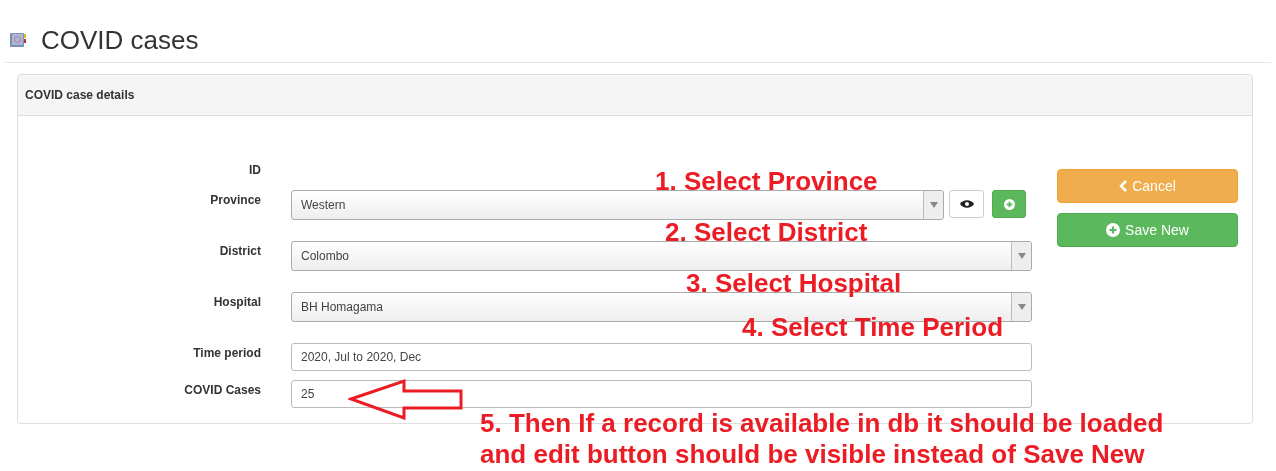 This screenshot has width=1276, height=471. What do you see at coordinates (239, 251) in the screenshot?
I see `field-label: District` at bounding box center [239, 251].